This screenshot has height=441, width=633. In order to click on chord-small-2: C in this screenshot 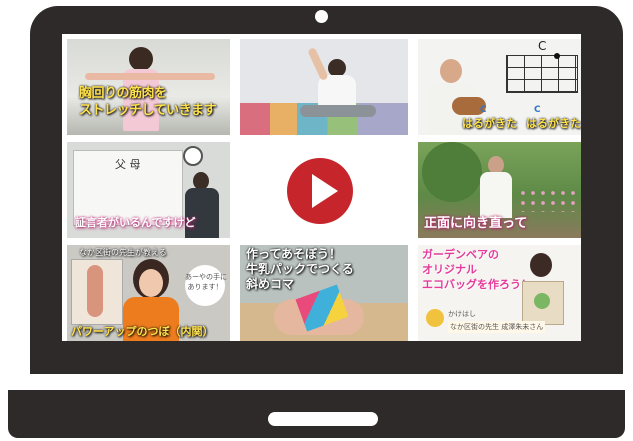, I will do `click(537, 110)`.